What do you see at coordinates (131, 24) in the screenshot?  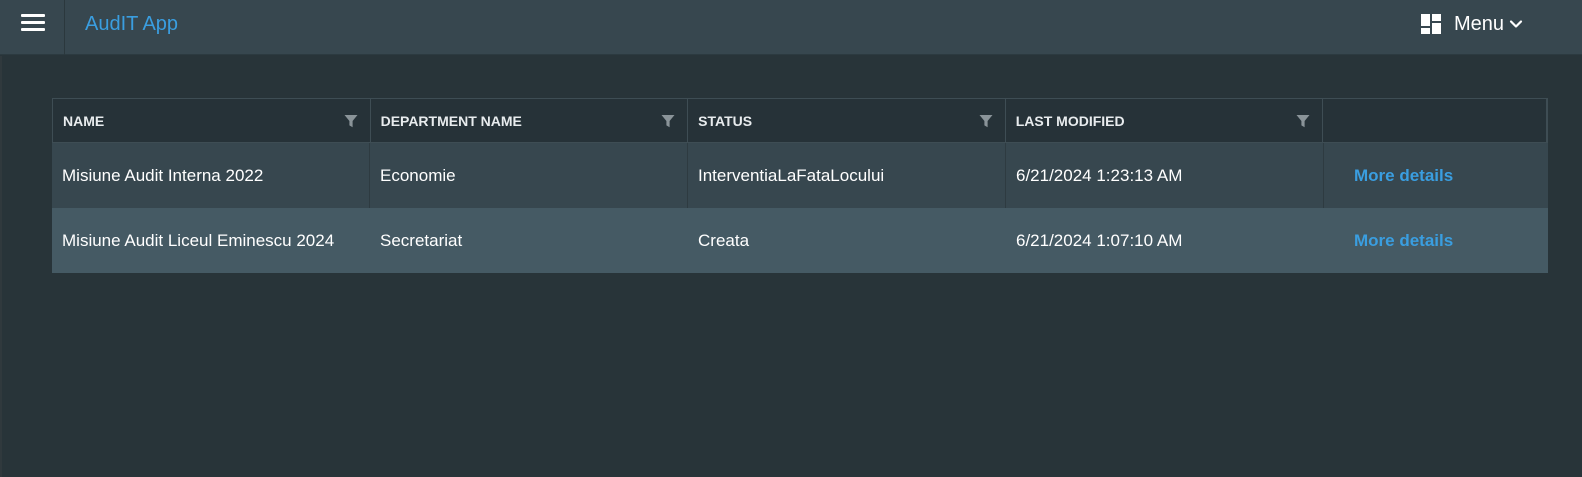 I see `app-title: AudIT App` at bounding box center [131, 24].